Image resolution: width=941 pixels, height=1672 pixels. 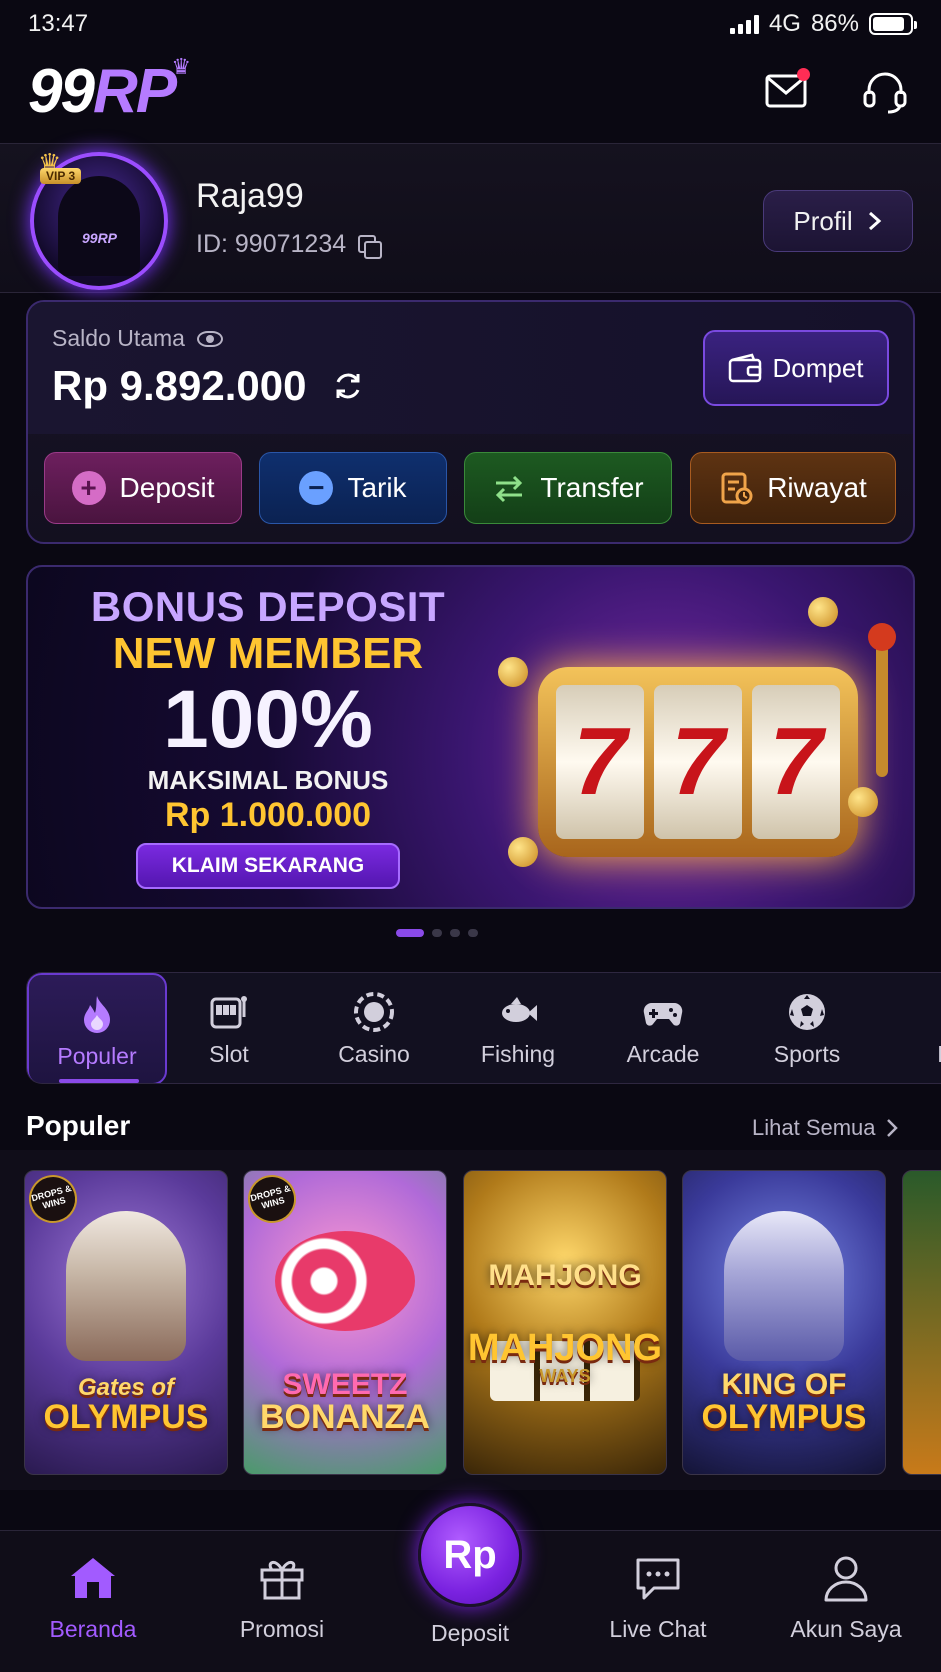 What do you see at coordinates (268, 719) in the screenshot?
I see `banner-line3: 100%` at bounding box center [268, 719].